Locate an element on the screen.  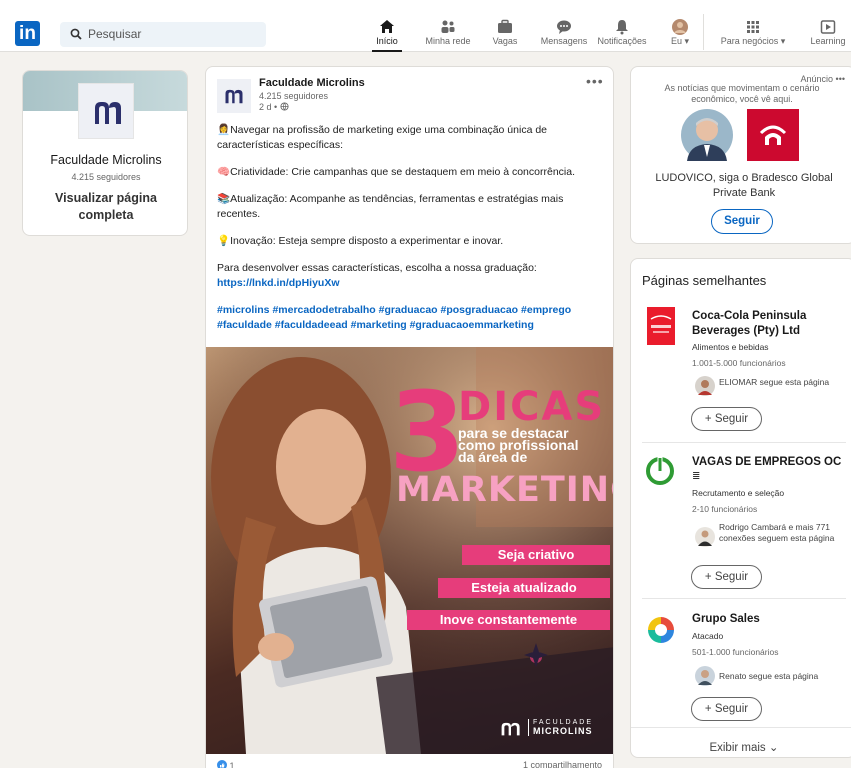
nav-notifications: Notificações is located at coordinates (622, 35).